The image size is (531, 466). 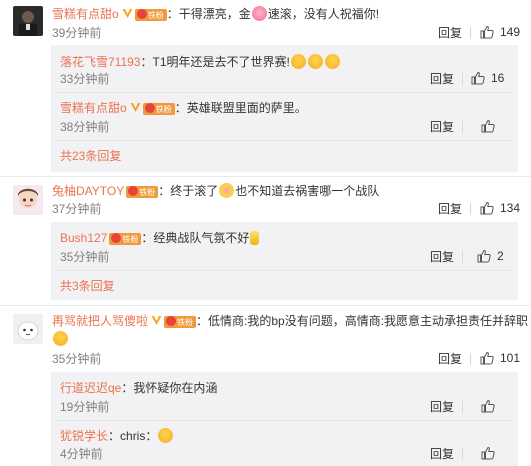 I want to click on like-button: 2, so click(x=490, y=256).